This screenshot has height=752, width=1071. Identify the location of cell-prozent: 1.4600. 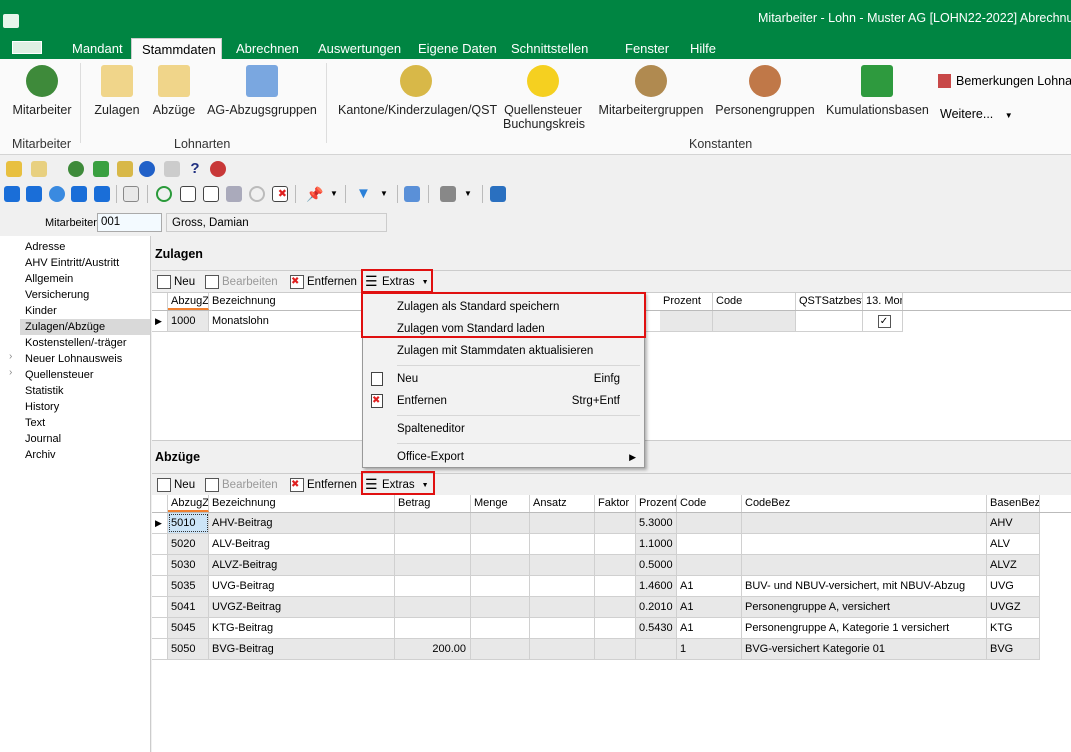
(656, 586).